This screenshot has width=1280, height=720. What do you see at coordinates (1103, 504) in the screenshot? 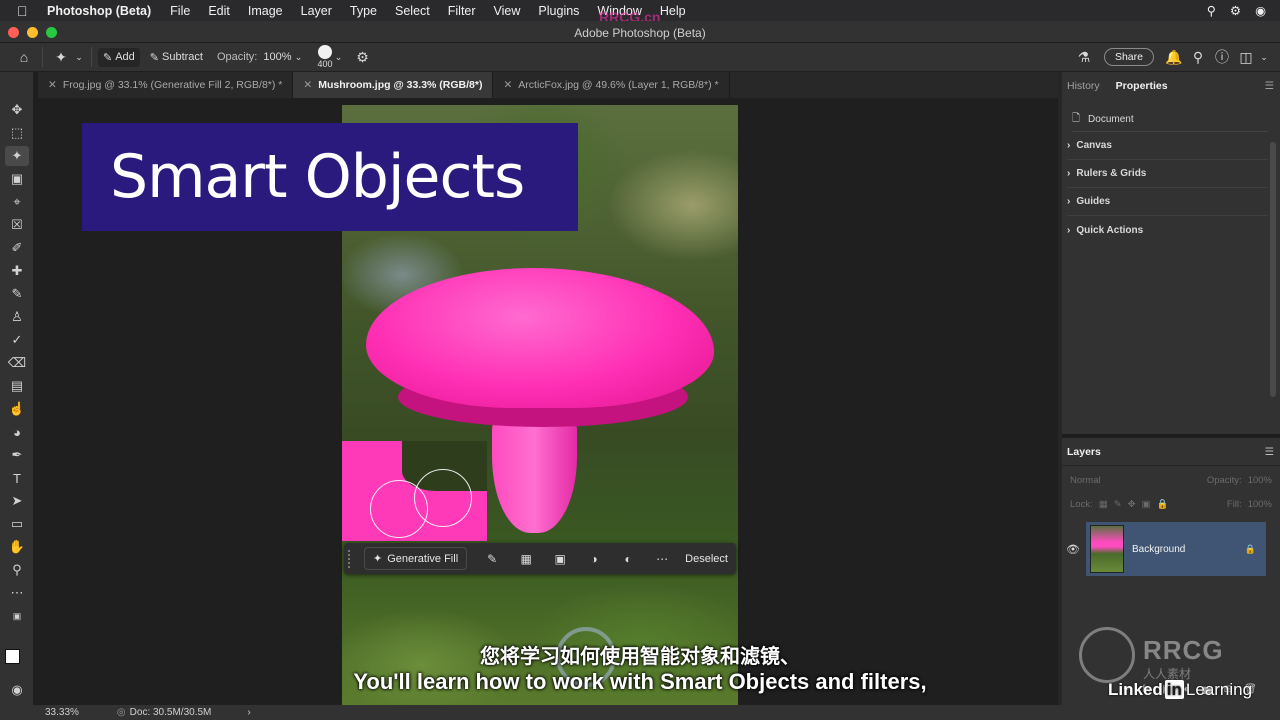
I see `lock-transparent-icon: ▦` at bounding box center [1103, 504].